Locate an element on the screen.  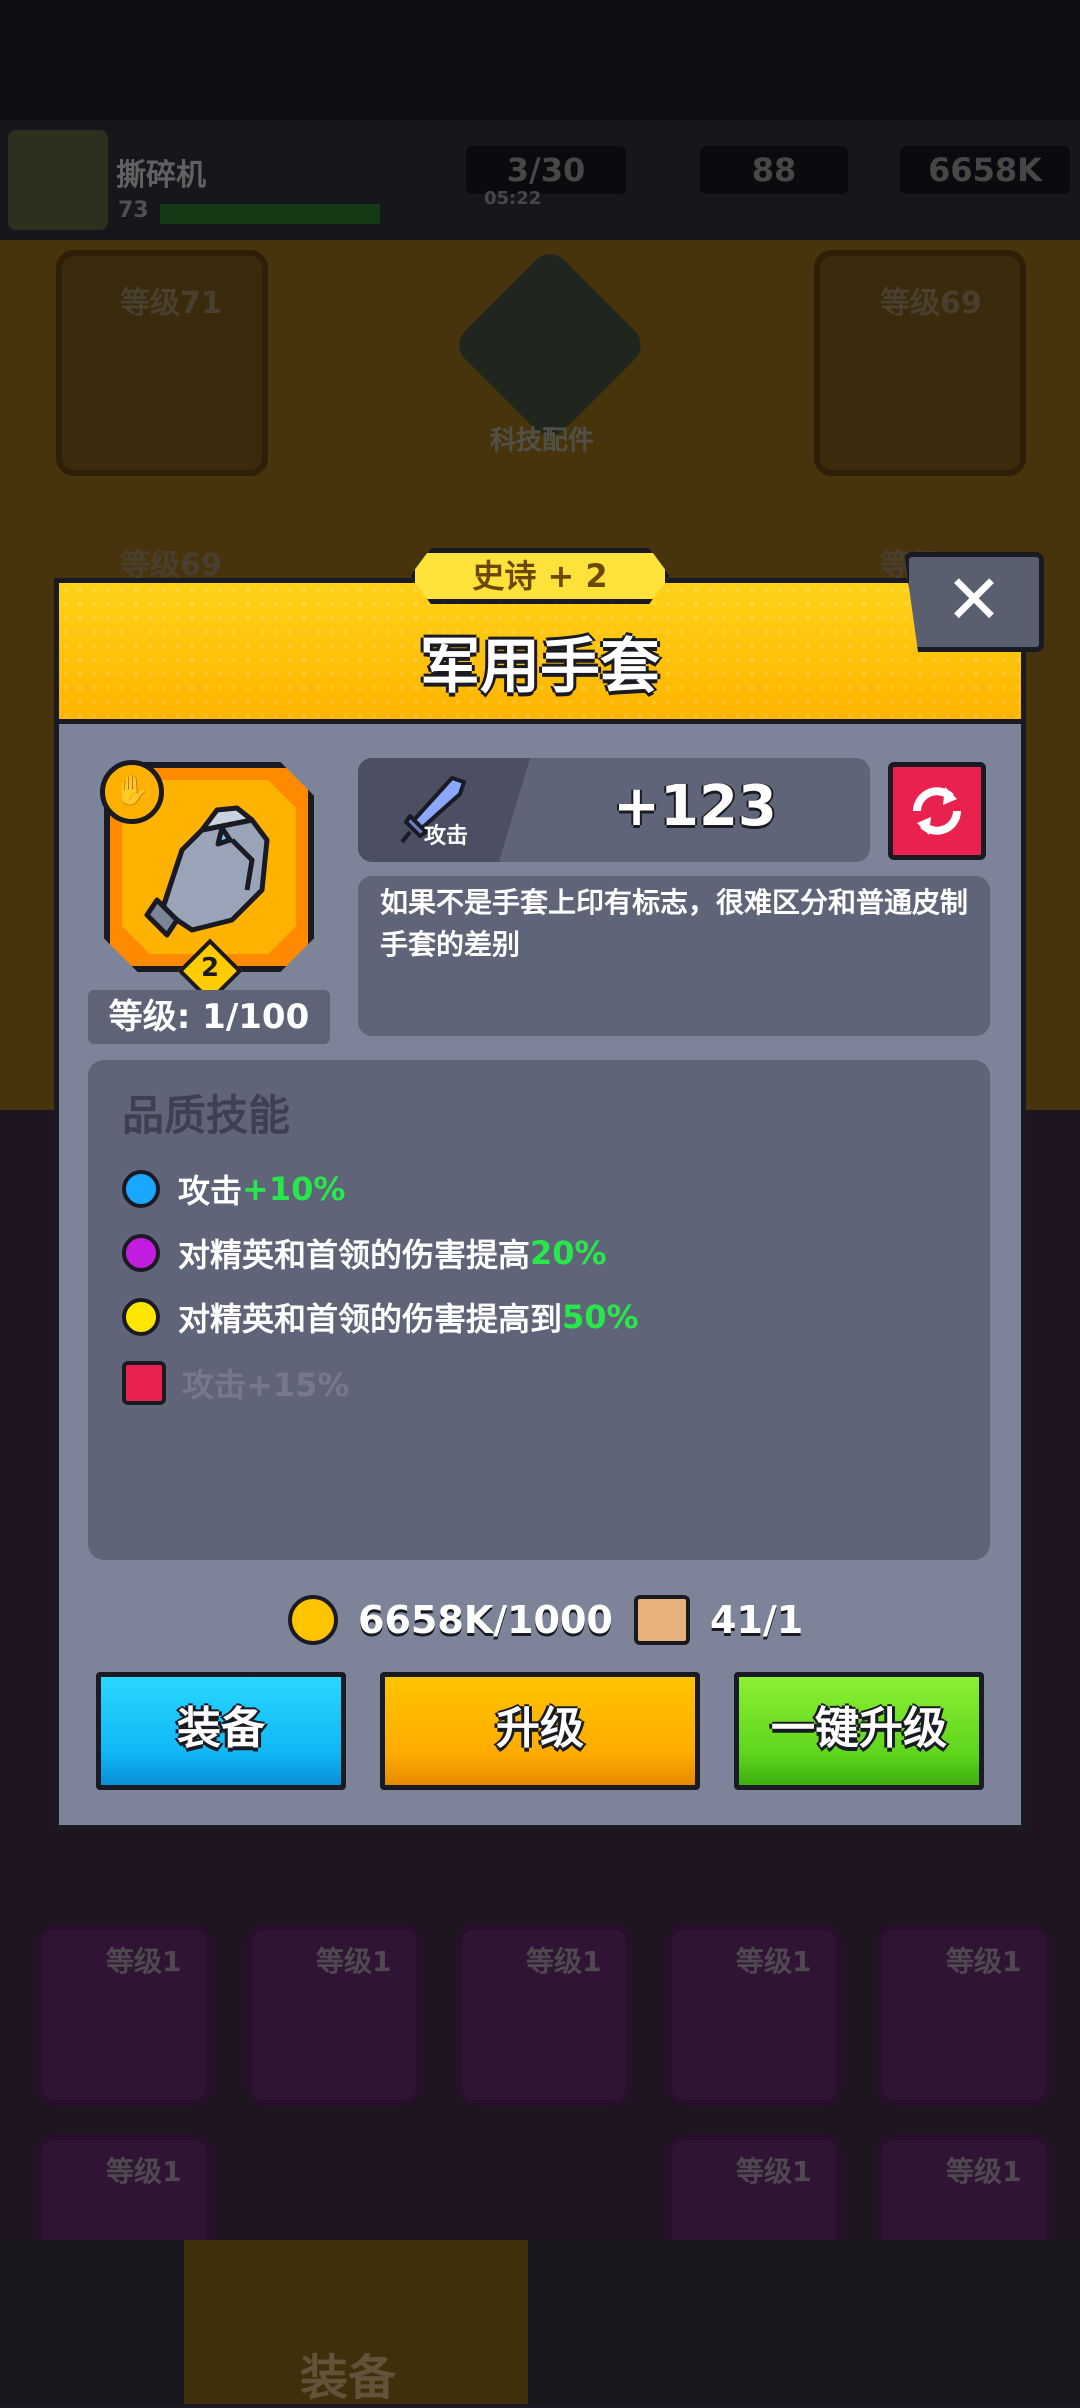
scroll-cost: 41/1 is located at coordinates (718, 1620).